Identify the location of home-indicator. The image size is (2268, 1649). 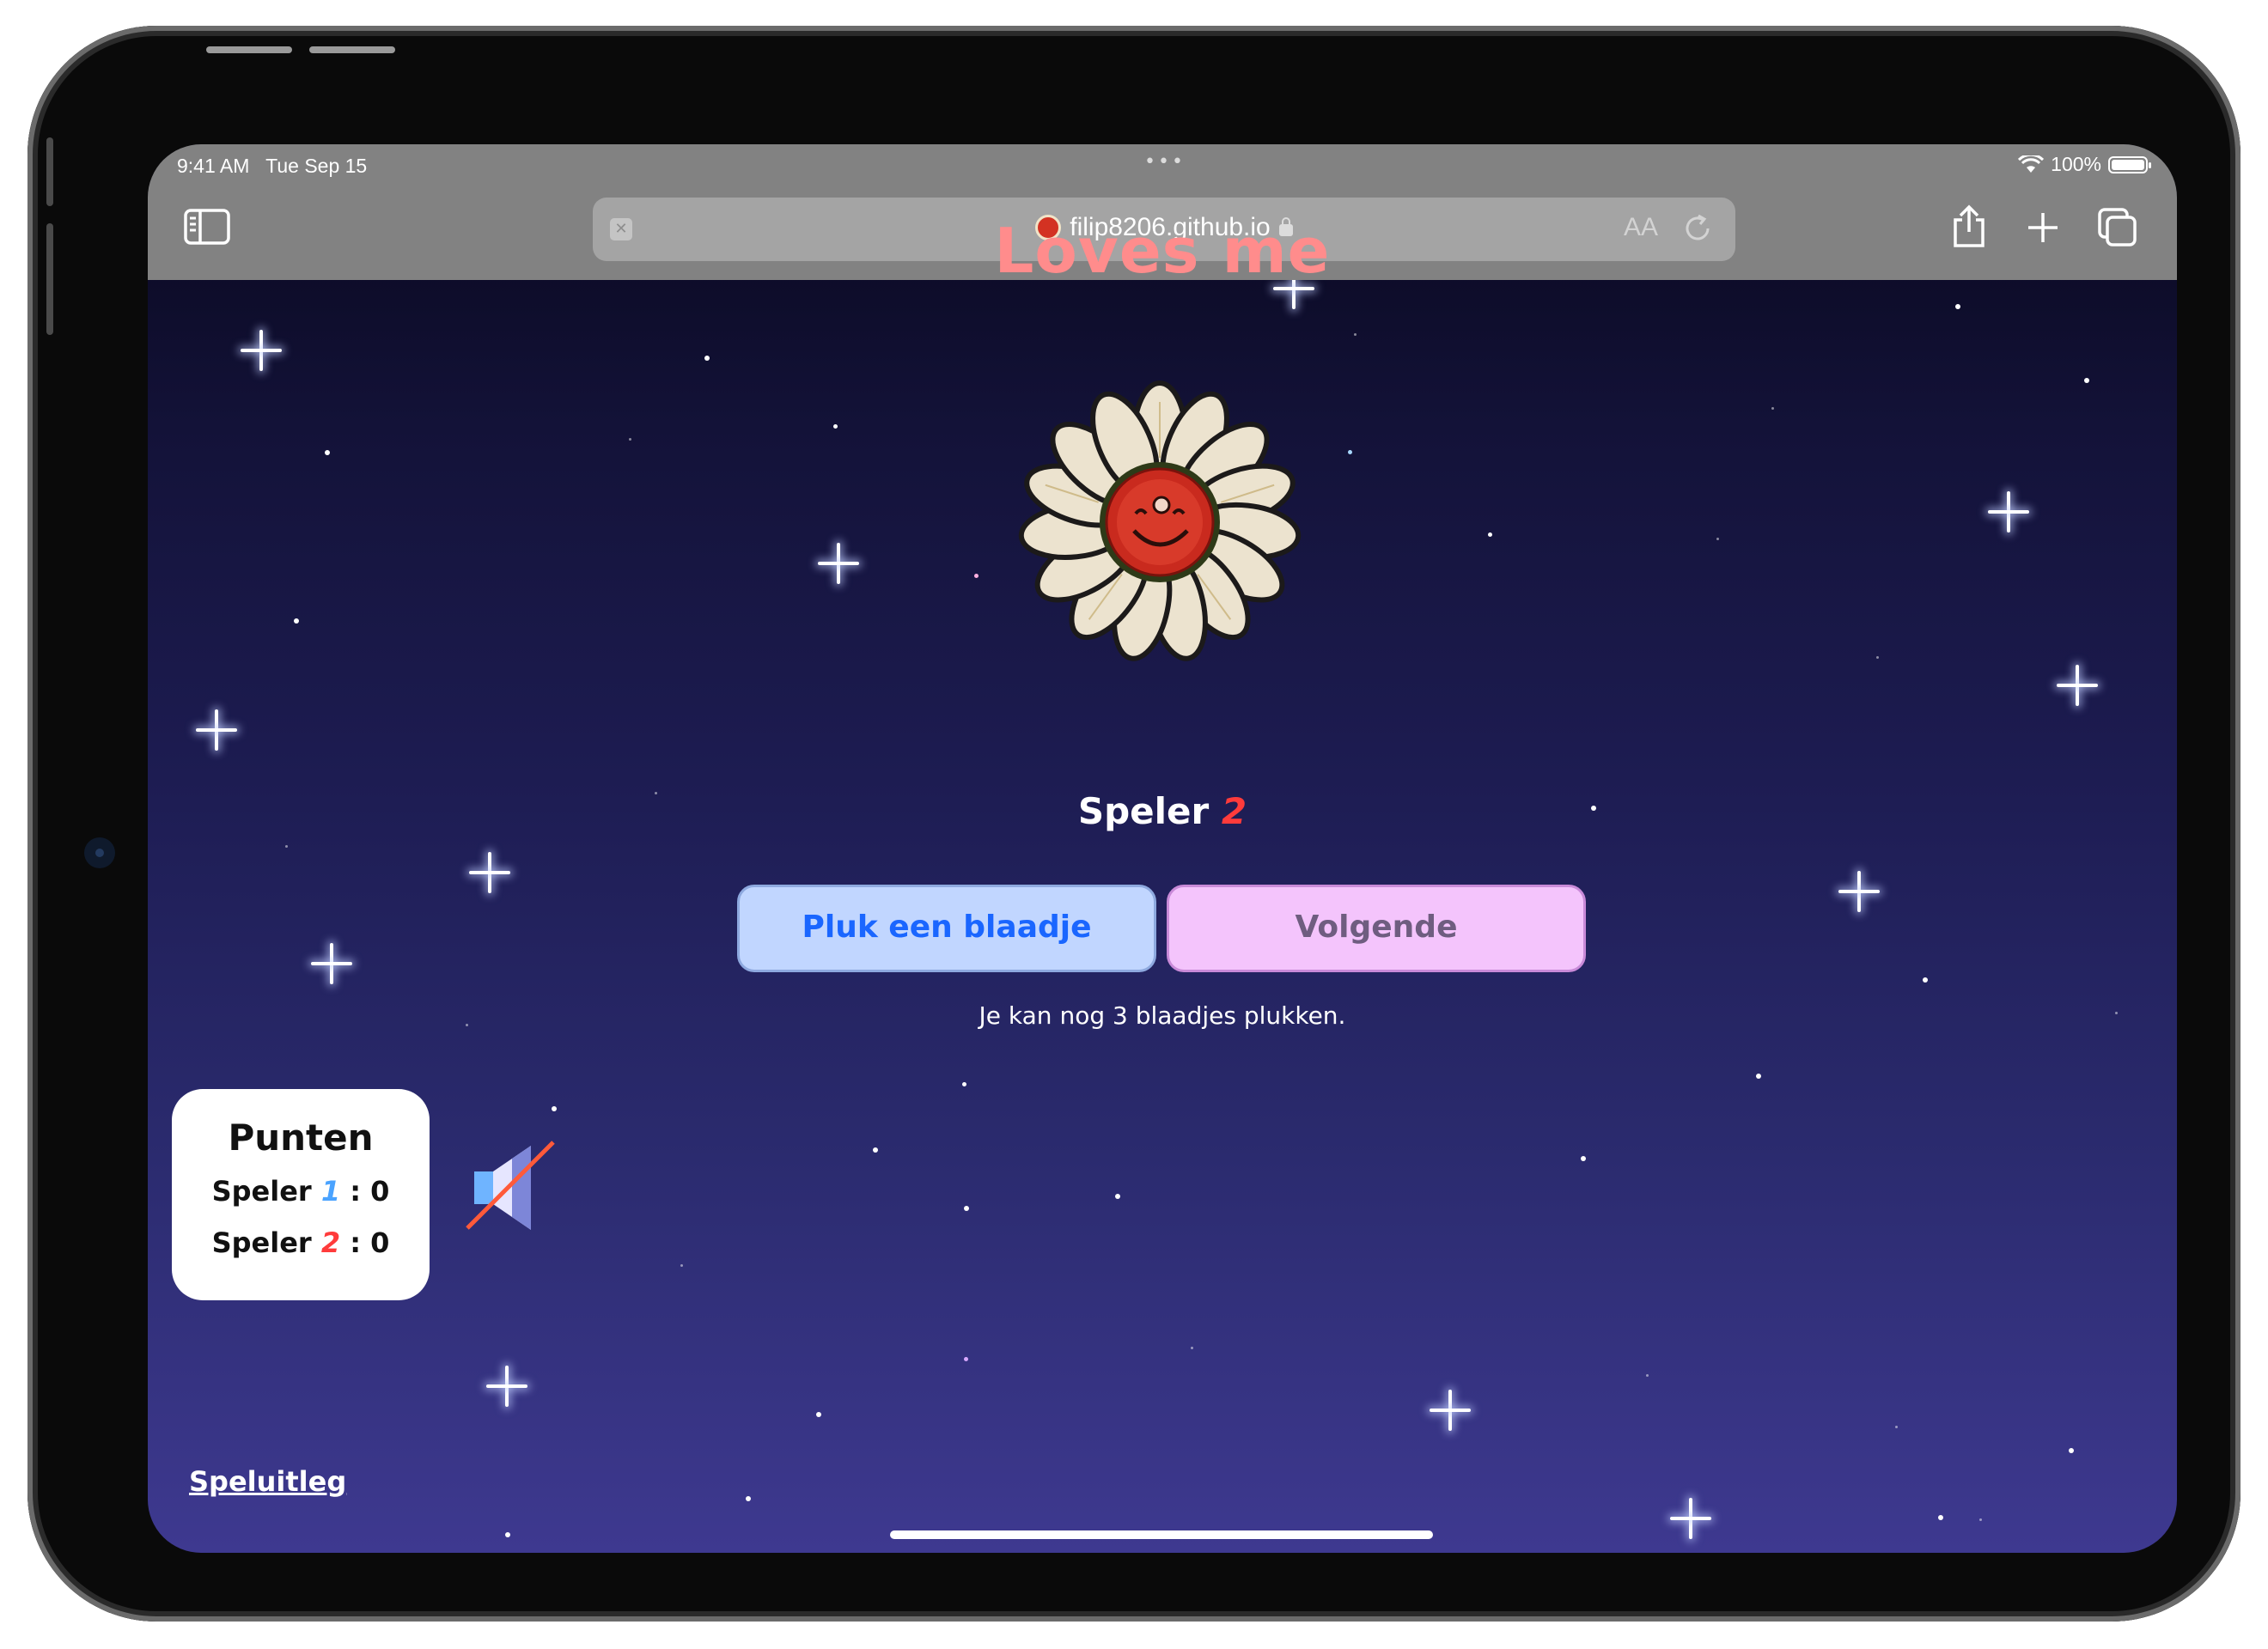
(1161, 1534).